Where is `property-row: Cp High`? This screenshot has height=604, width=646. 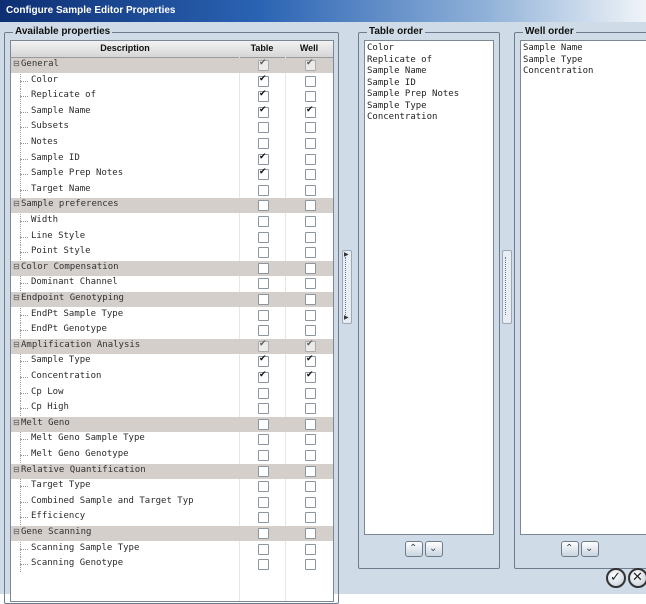
property-row: Cp High is located at coordinates (172, 409).